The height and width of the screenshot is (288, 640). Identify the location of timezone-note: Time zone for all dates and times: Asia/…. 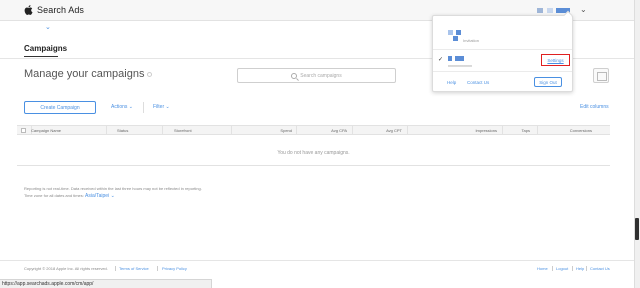
(69, 196).